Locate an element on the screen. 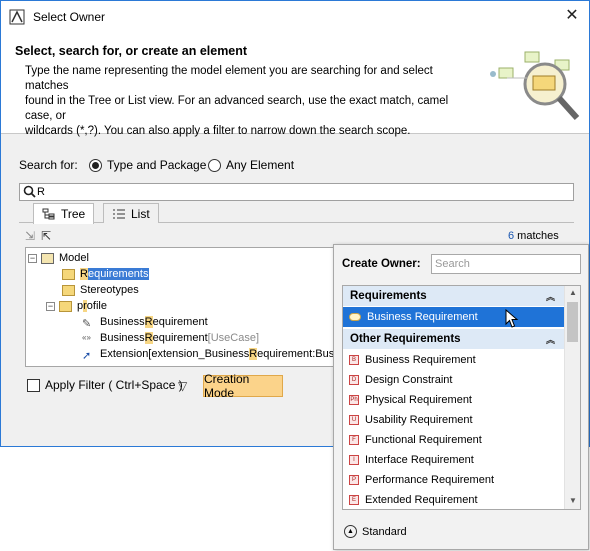  list-item: F Functional Requirement is located at coordinates (454, 440).